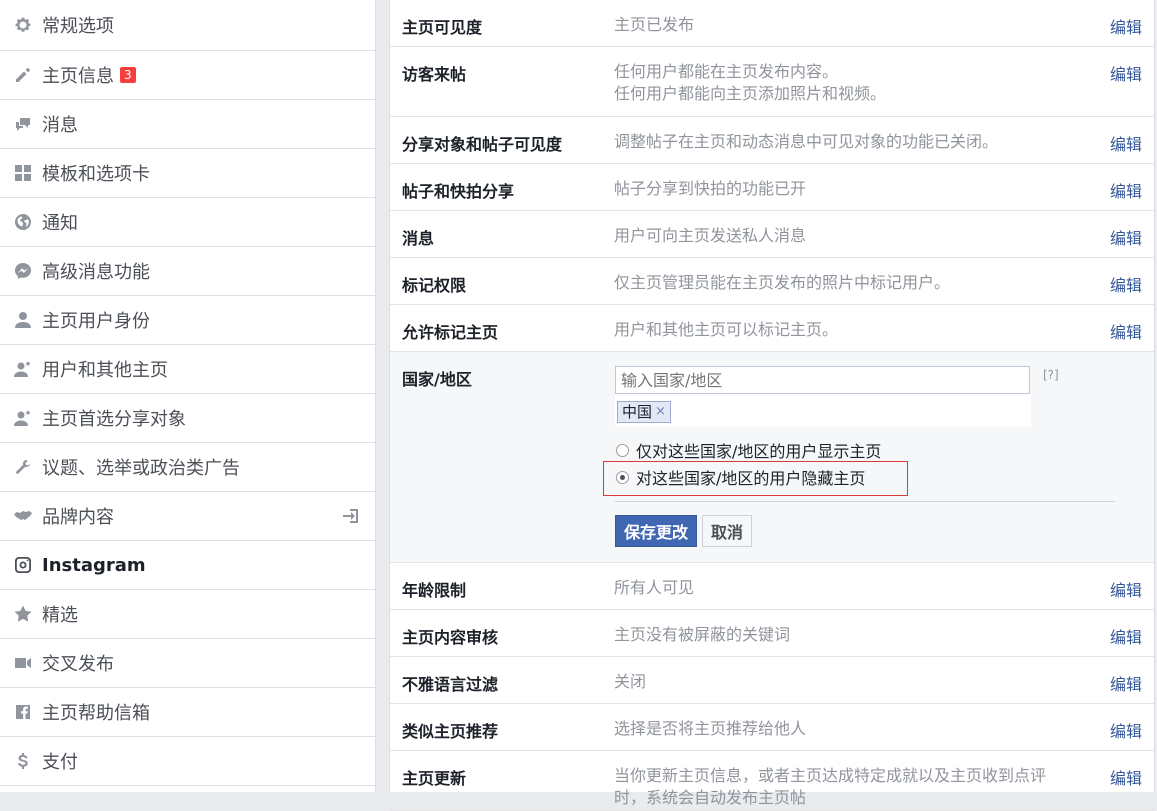 This screenshot has height=811, width=1157. What do you see at coordinates (434, 590) in the screenshot?
I see `setting-label: 年龄限制` at bounding box center [434, 590].